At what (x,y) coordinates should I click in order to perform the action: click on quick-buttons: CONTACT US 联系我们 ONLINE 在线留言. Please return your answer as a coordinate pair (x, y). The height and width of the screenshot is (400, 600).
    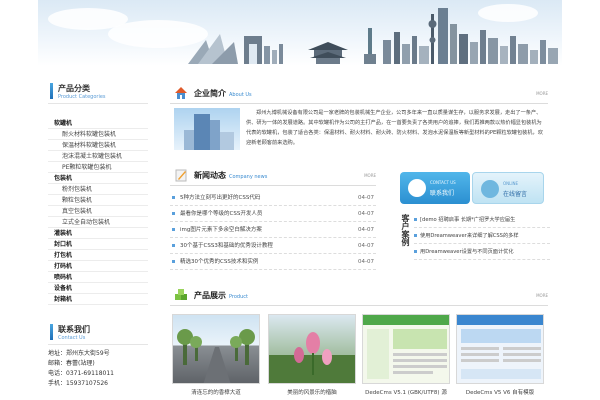
    Looking at the image, I should click on (474, 188).